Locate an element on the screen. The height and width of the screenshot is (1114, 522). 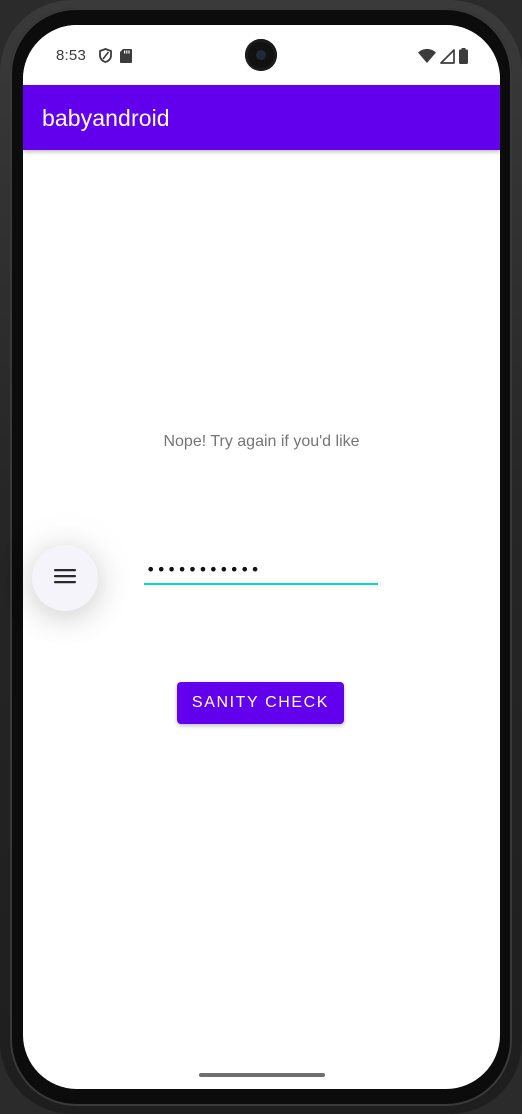
result-message: Nope! Try again if you'd like is located at coordinates (261, 441).